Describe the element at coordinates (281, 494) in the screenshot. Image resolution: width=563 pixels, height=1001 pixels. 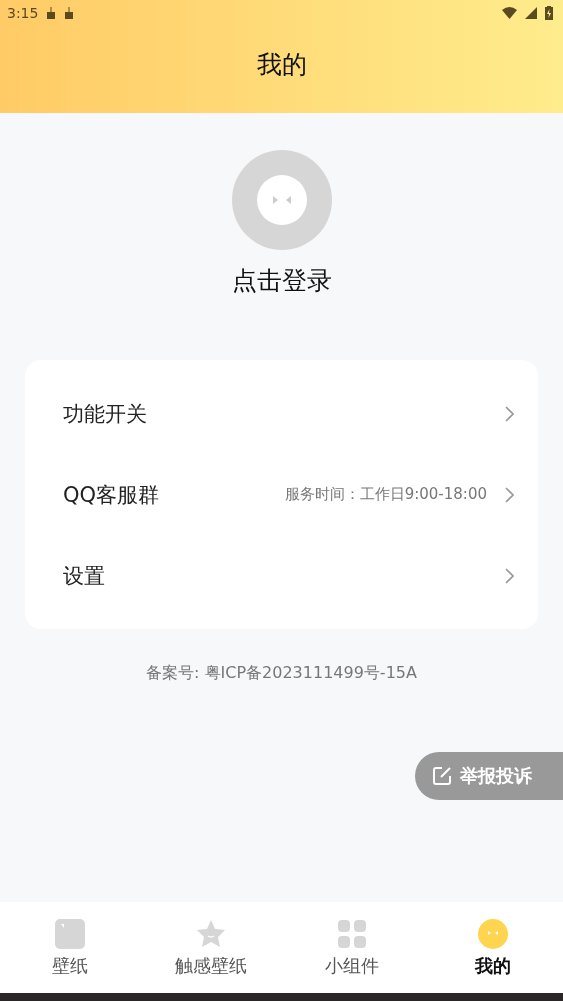
I see `menu-item: QQ客服群 服务时间：工作日9:00-18:00` at that location.